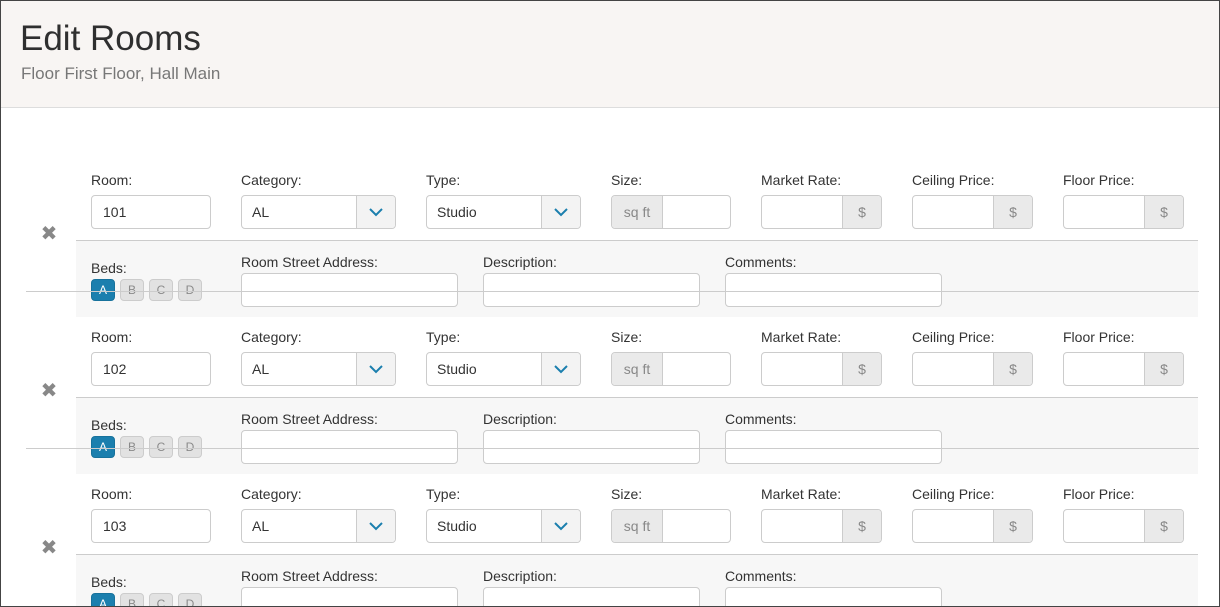 This screenshot has width=1220, height=607. I want to click on page-title: Edit Rooms, so click(110, 38).